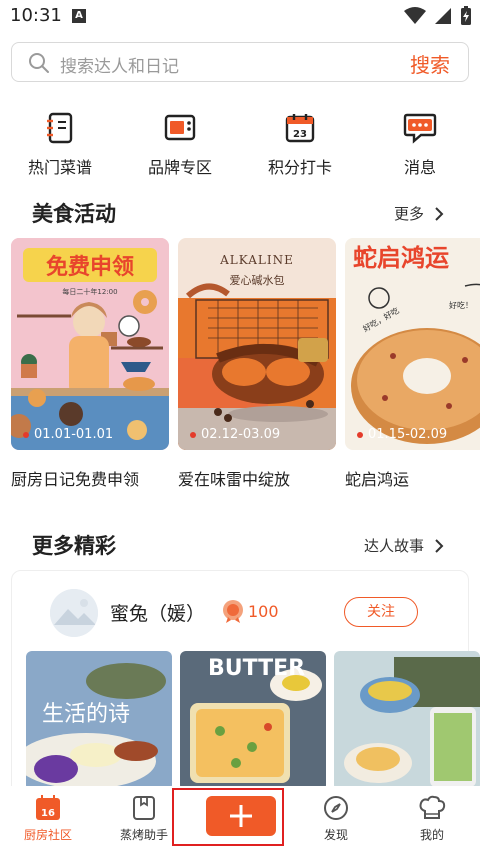 This screenshot has height=852, width=480. Describe the element at coordinates (39, 63) in the screenshot. I see `search-icon` at that location.